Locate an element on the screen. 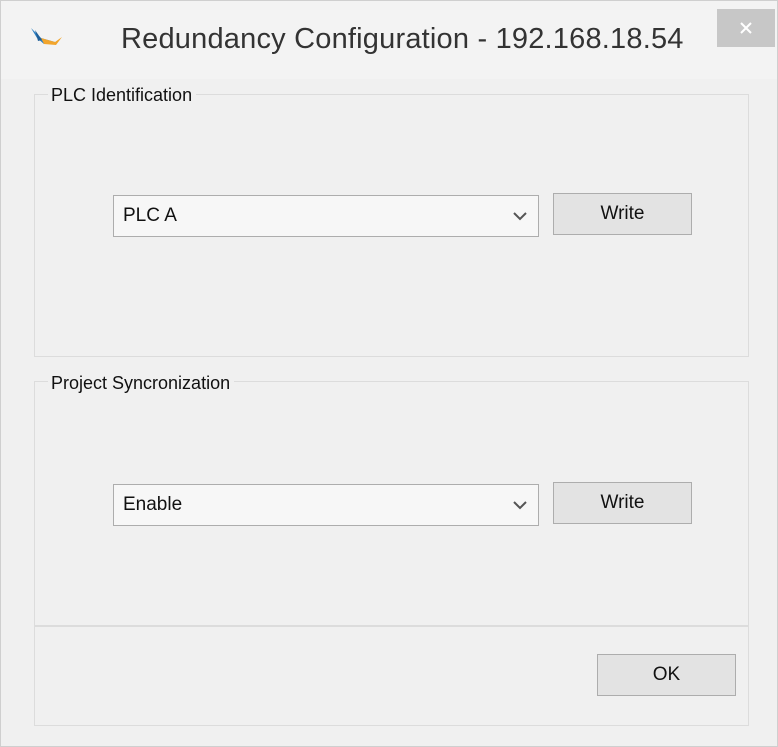 Image resolution: width=778 pixels, height=747 pixels. ok-button: OK is located at coordinates (666, 675).